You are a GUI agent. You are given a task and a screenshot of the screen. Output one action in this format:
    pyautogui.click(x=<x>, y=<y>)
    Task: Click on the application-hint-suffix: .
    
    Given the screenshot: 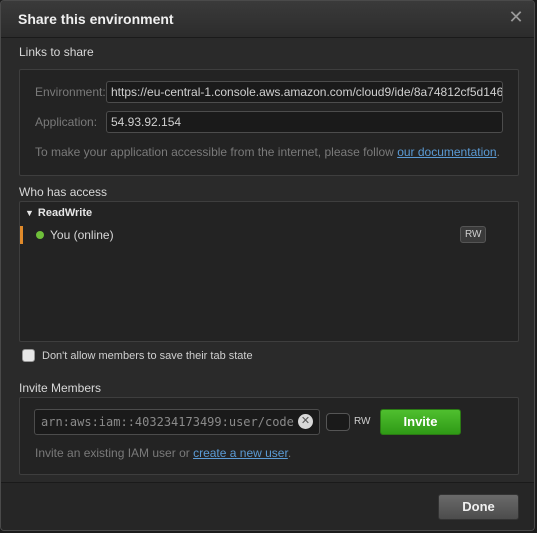 What is the action you would take?
    pyautogui.click(x=498, y=152)
    